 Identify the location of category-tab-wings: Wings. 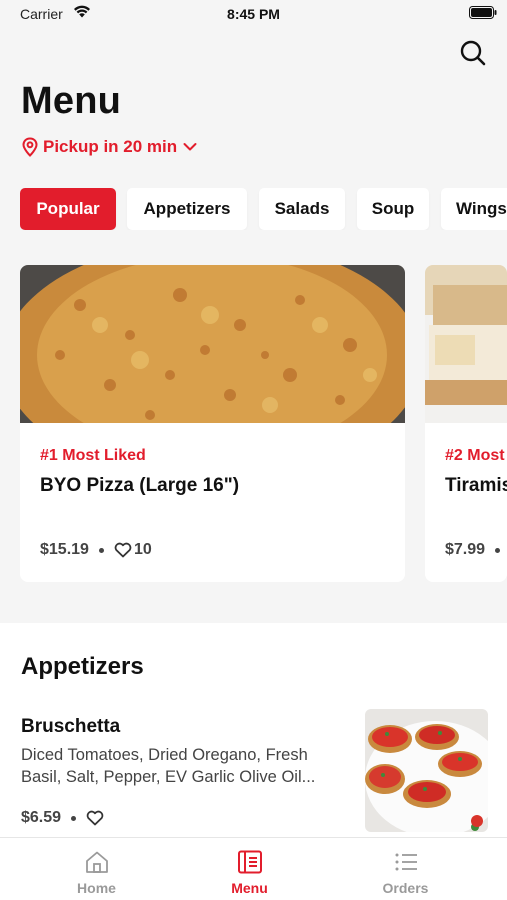
(474, 209).